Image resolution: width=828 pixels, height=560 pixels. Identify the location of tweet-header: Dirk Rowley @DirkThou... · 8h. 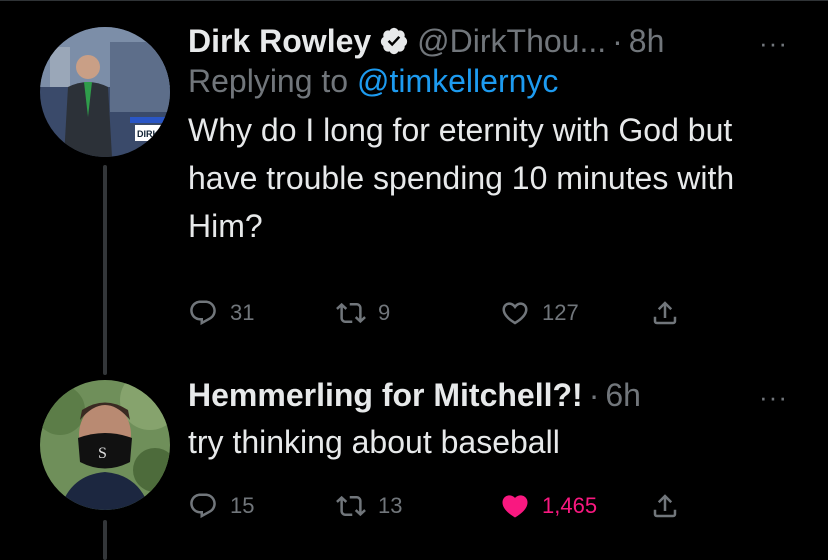
(488, 41).